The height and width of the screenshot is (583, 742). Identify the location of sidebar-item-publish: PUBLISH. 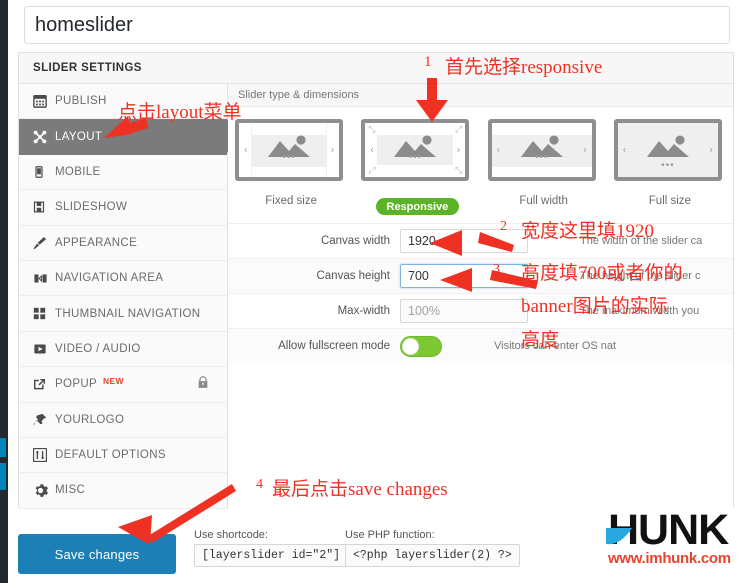
(123, 102).